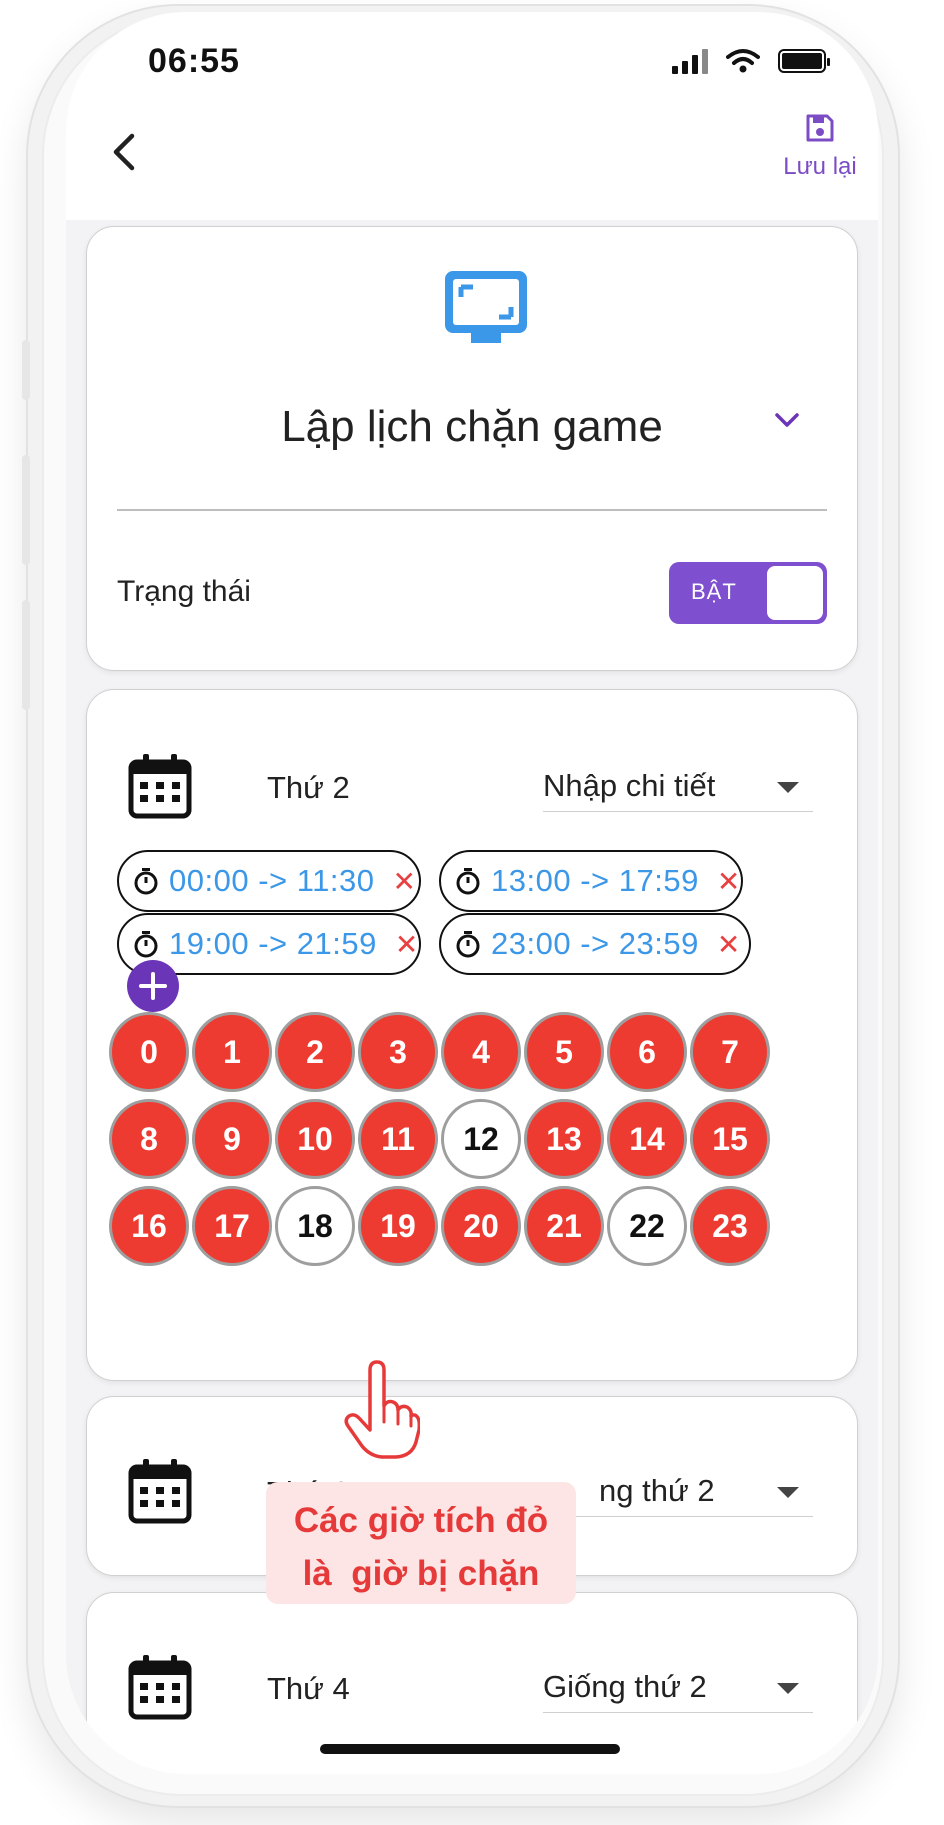 This screenshot has width=944, height=1825. I want to click on hour-12-button: 12, so click(481, 1139).